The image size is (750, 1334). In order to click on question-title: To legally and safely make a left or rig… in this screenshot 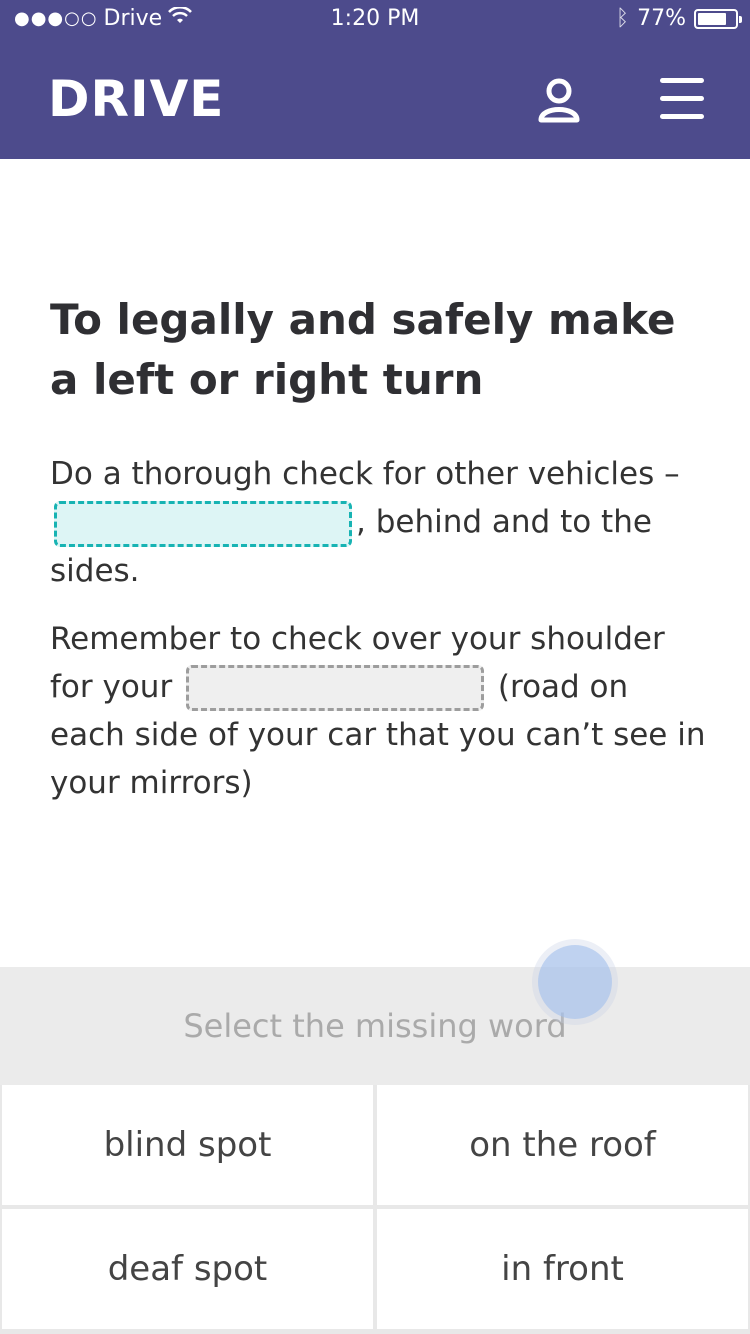, I will do `click(363, 349)`.